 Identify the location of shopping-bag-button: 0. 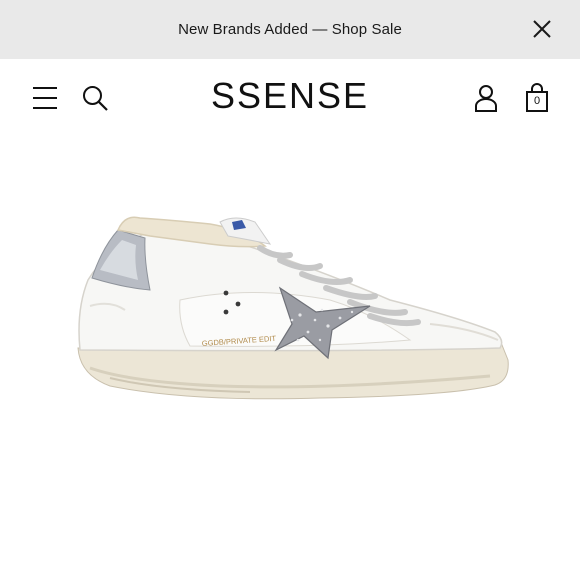
(537, 98).